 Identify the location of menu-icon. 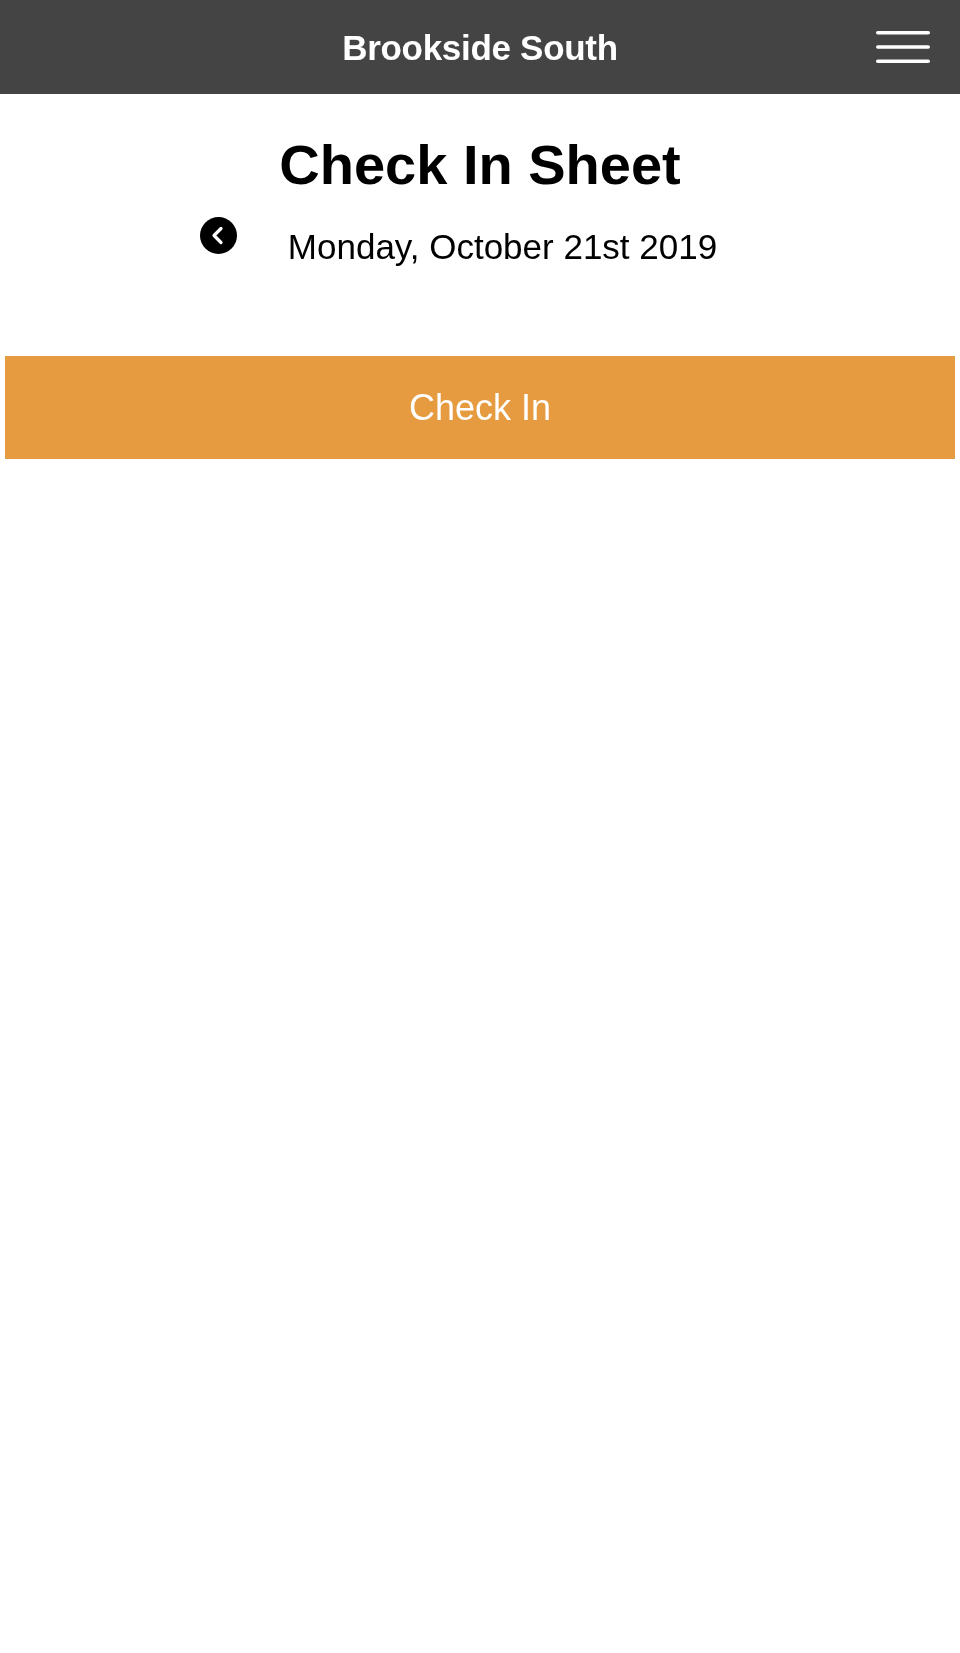
(903, 47).